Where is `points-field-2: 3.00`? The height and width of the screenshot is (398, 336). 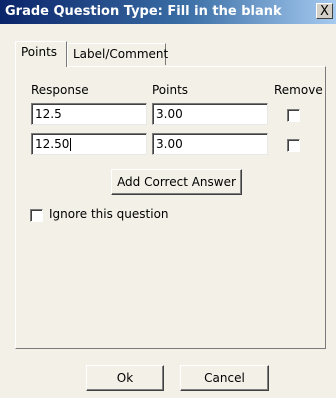
points-field-2: 3.00 is located at coordinates (210, 144).